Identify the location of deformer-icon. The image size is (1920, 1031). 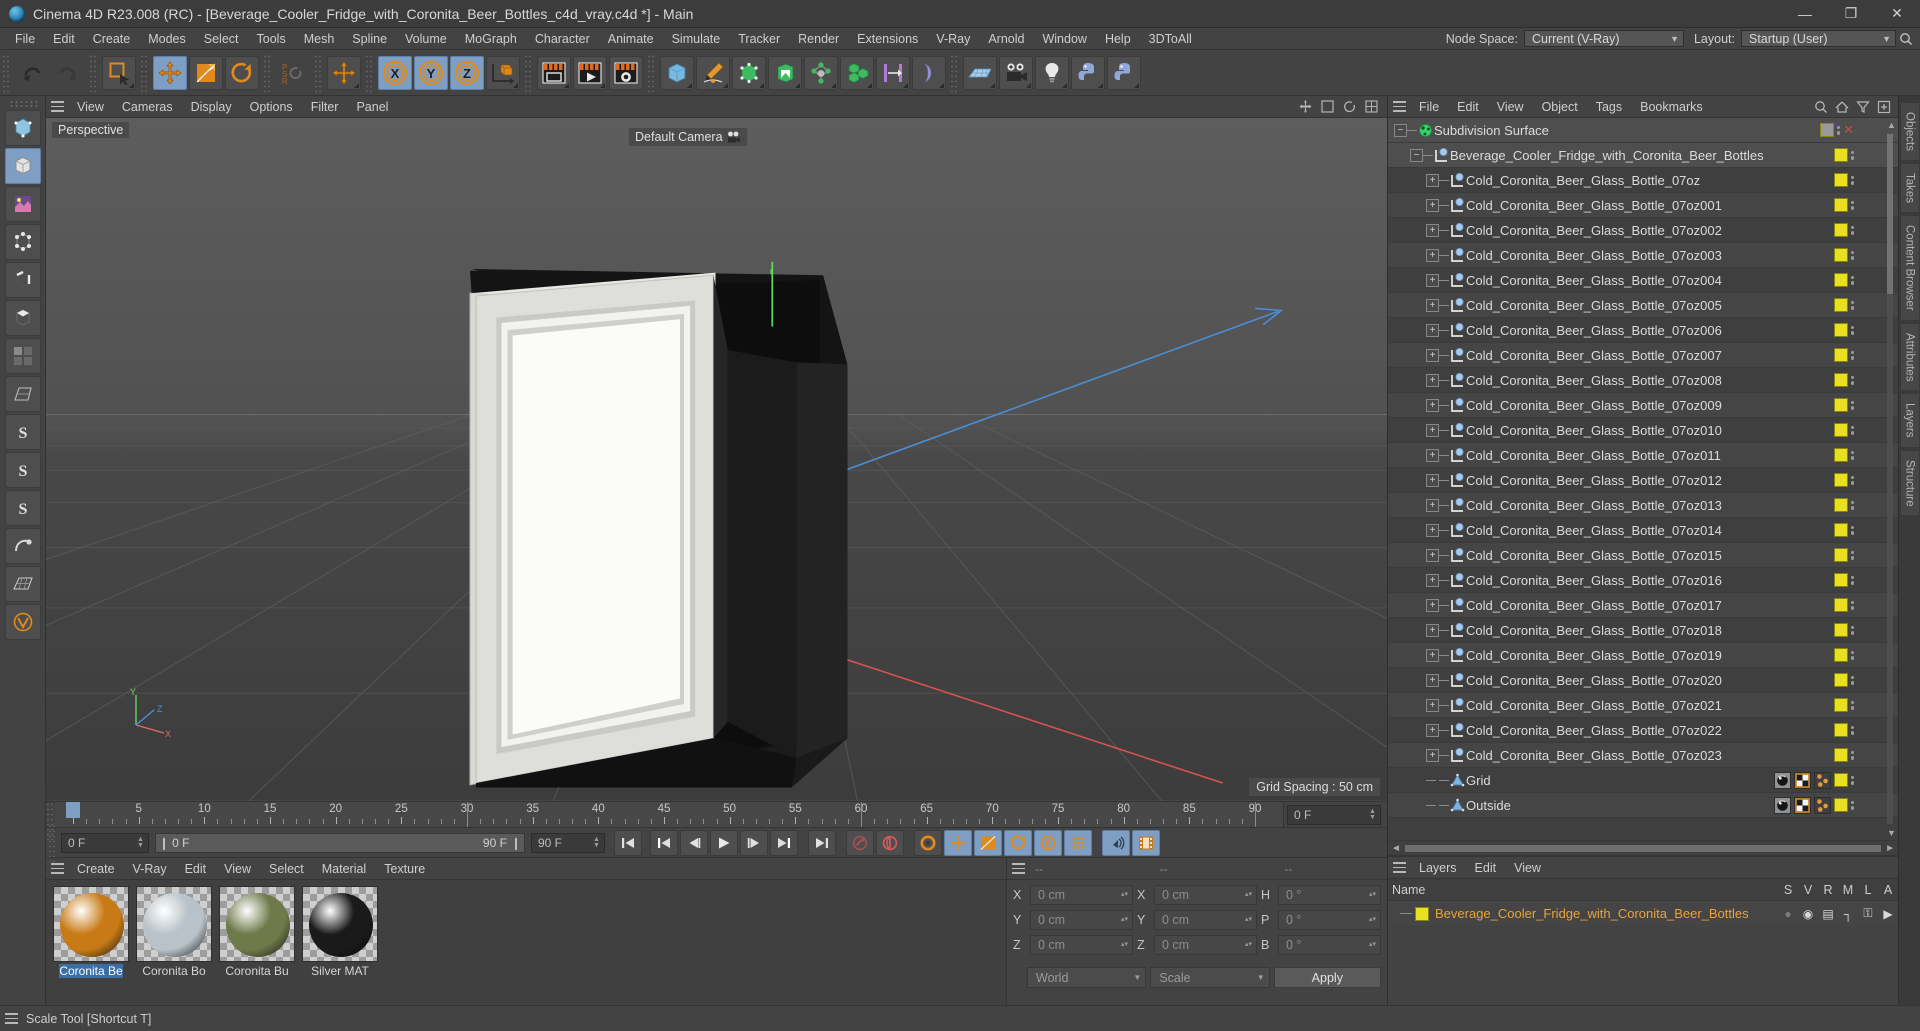
(821, 72).